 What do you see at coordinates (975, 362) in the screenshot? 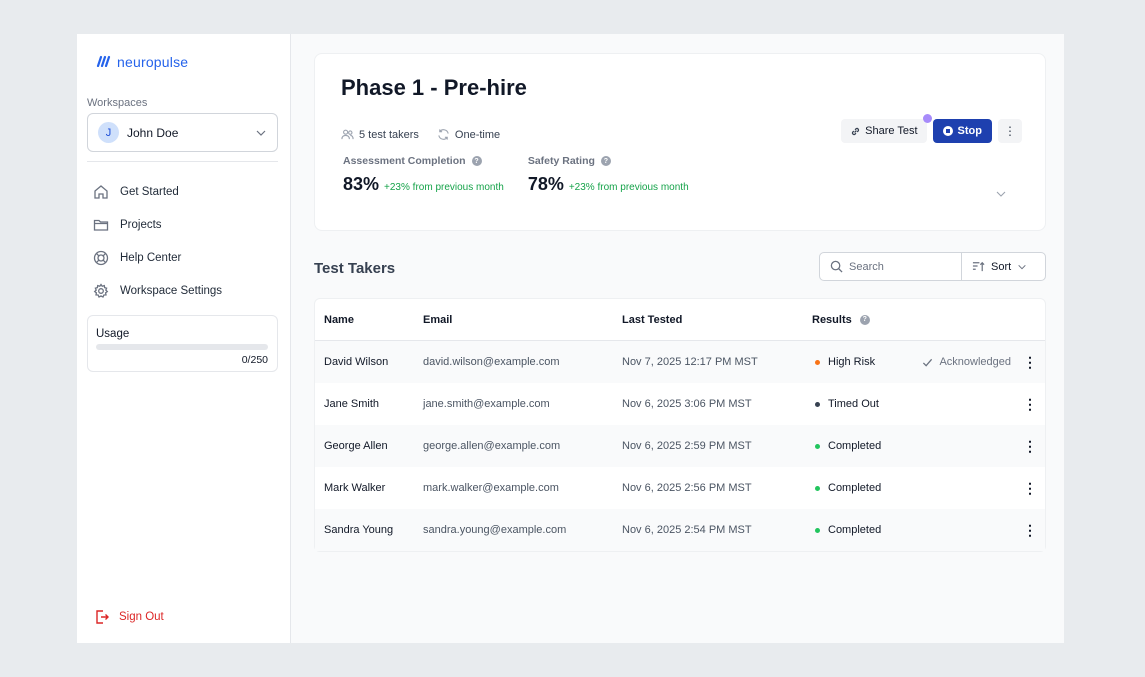
I see `acknowledged-label: Acknowledged` at bounding box center [975, 362].